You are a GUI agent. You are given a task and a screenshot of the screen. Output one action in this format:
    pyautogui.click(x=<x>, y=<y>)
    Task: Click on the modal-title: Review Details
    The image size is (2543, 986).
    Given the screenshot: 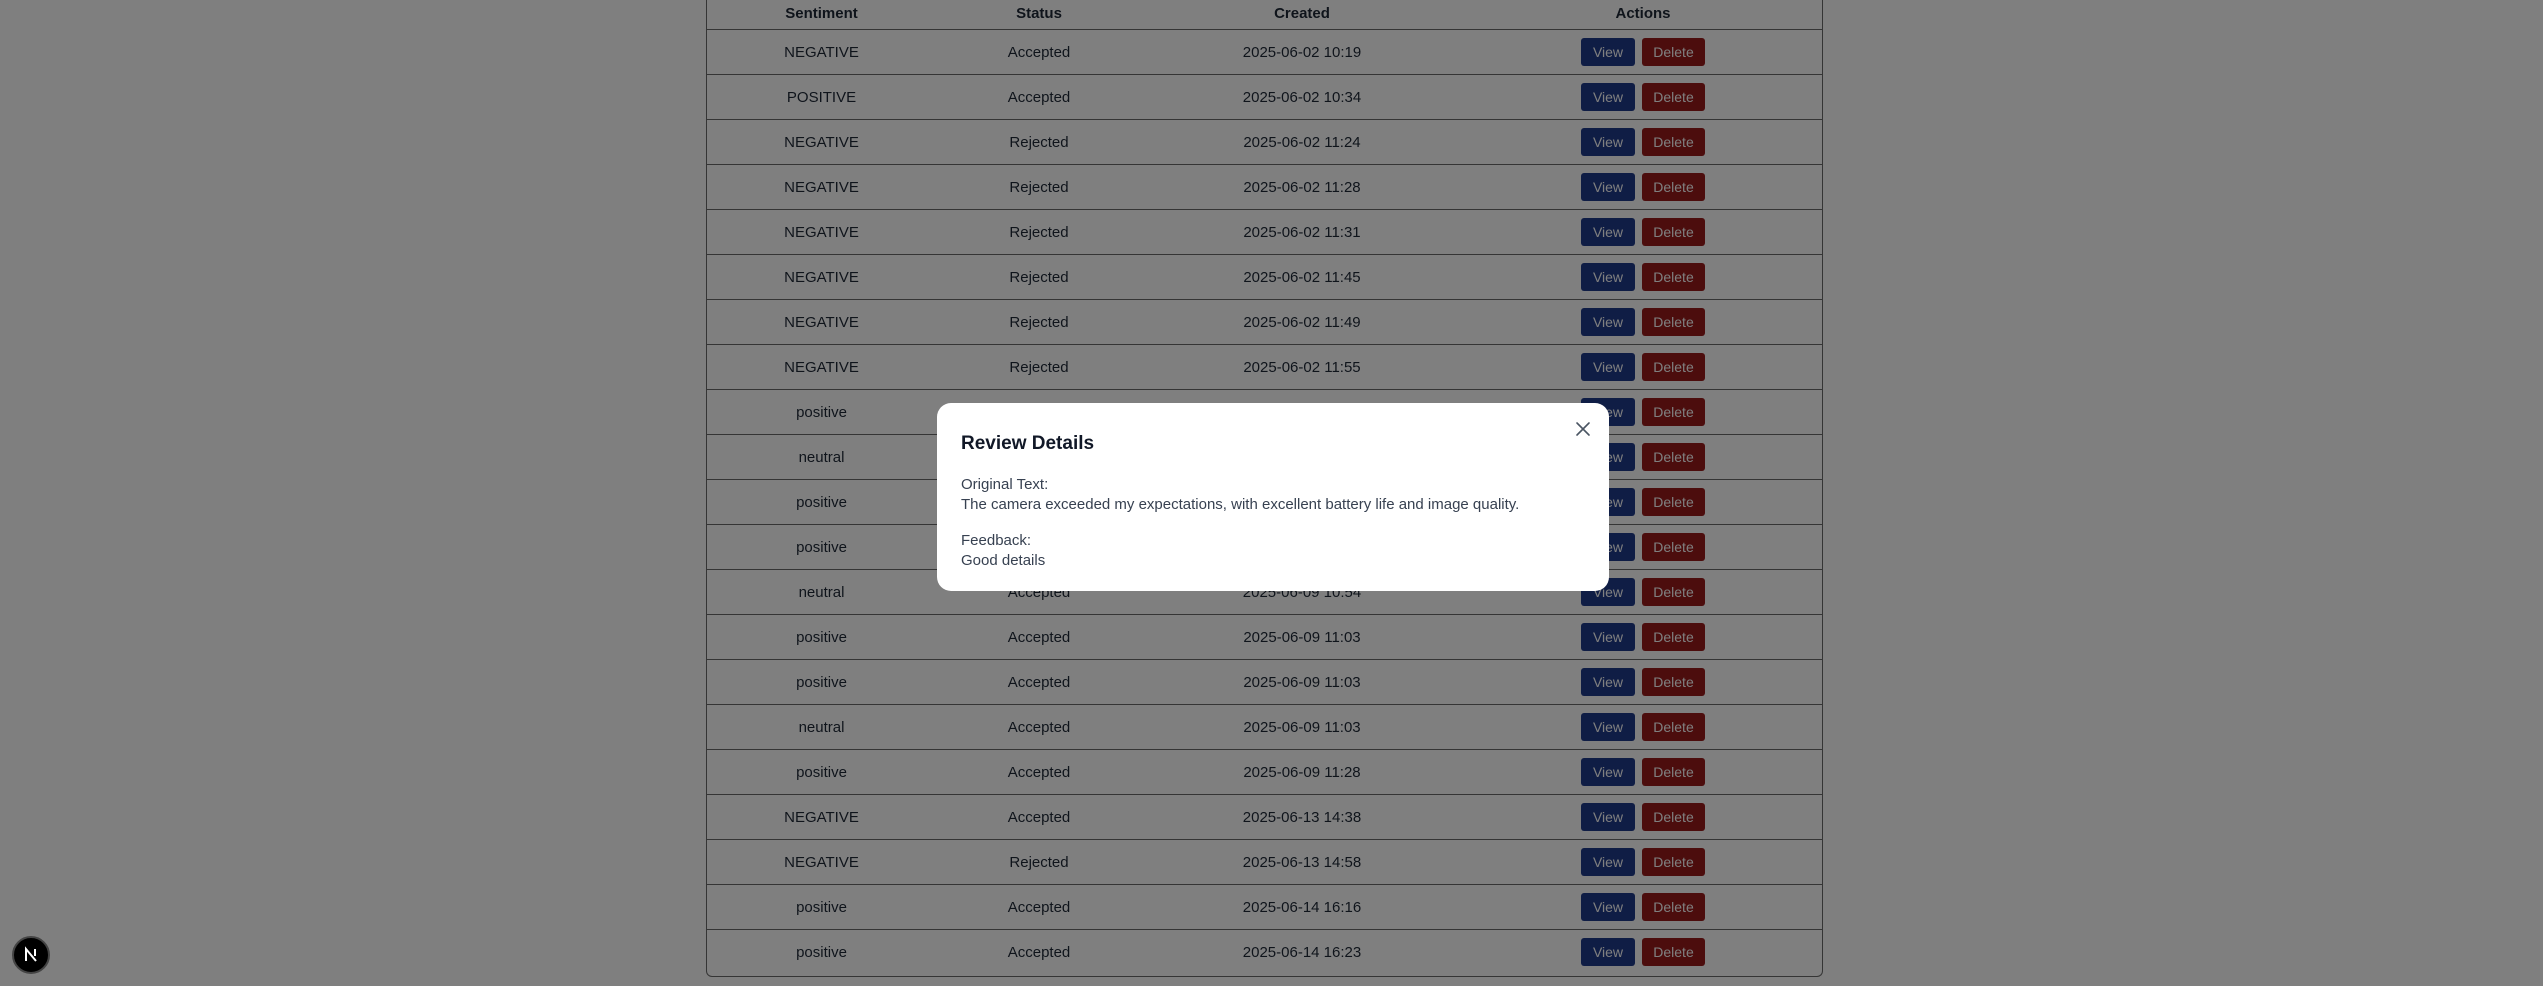 What is the action you would take?
    pyautogui.click(x=1028, y=443)
    